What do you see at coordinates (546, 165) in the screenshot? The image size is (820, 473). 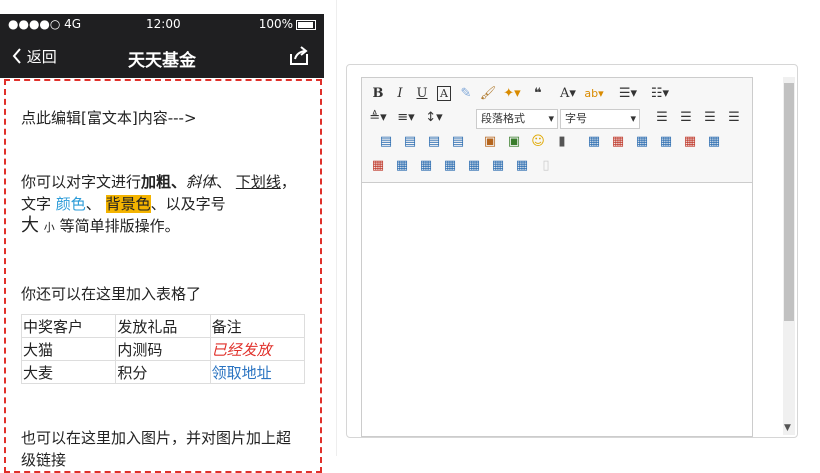 I see `document-icon: ▯` at bounding box center [546, 165].